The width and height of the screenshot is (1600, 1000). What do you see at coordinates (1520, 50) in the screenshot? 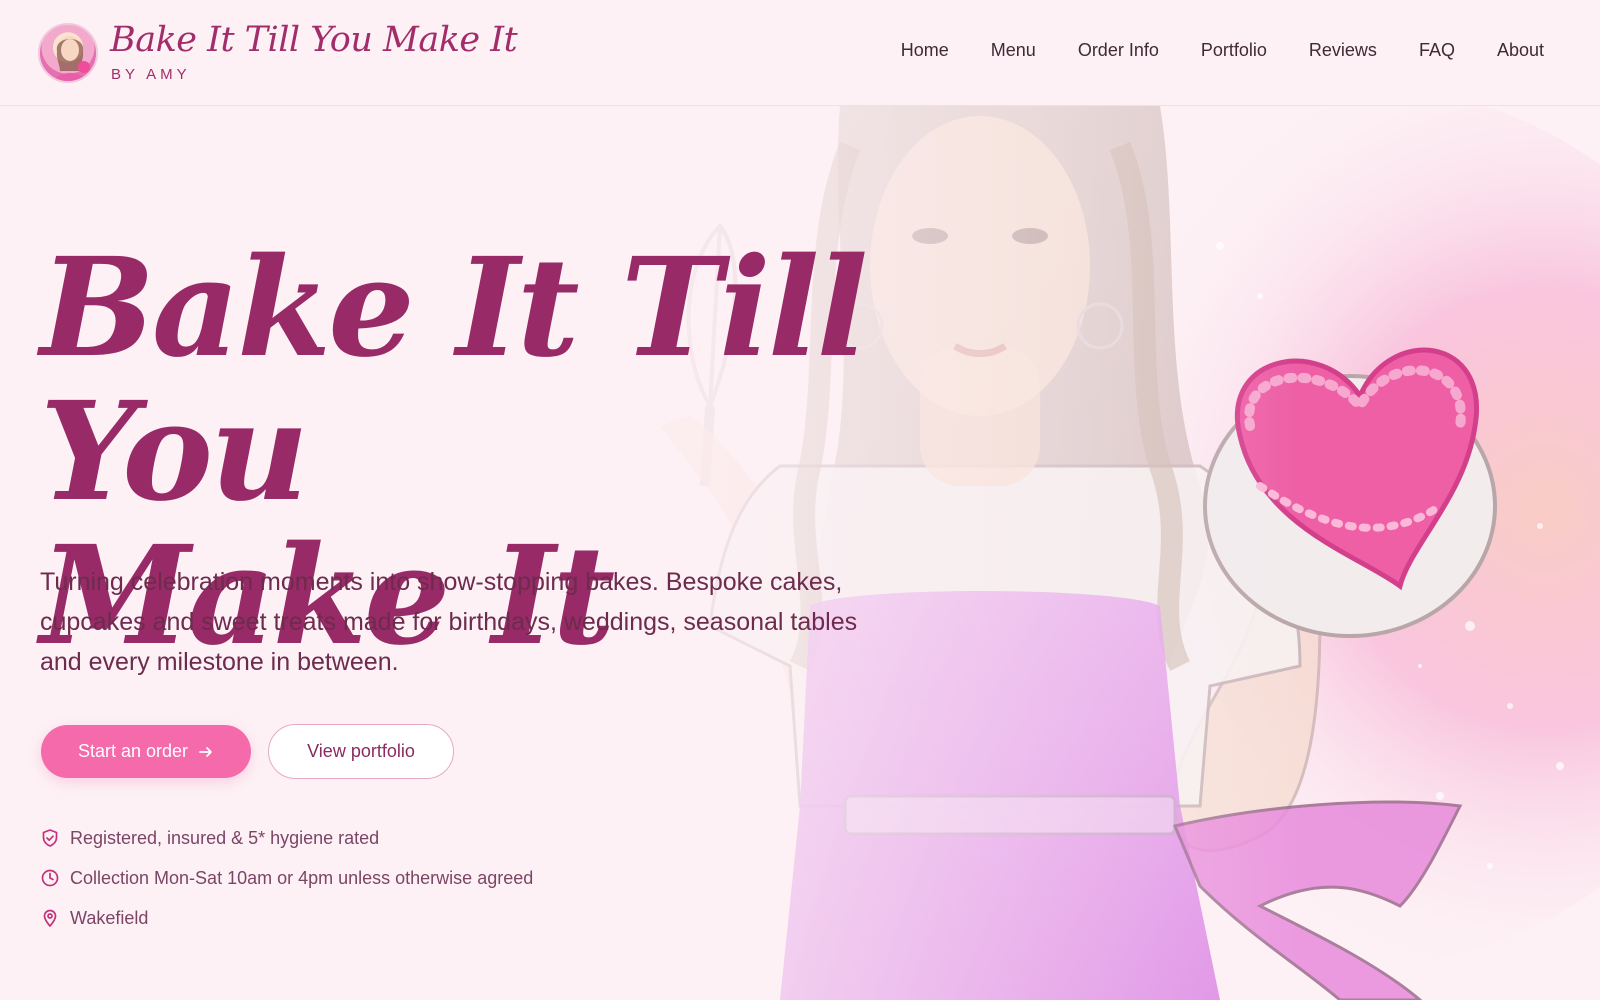
I see `nav-about: About` at bounding box center [1520, 50].